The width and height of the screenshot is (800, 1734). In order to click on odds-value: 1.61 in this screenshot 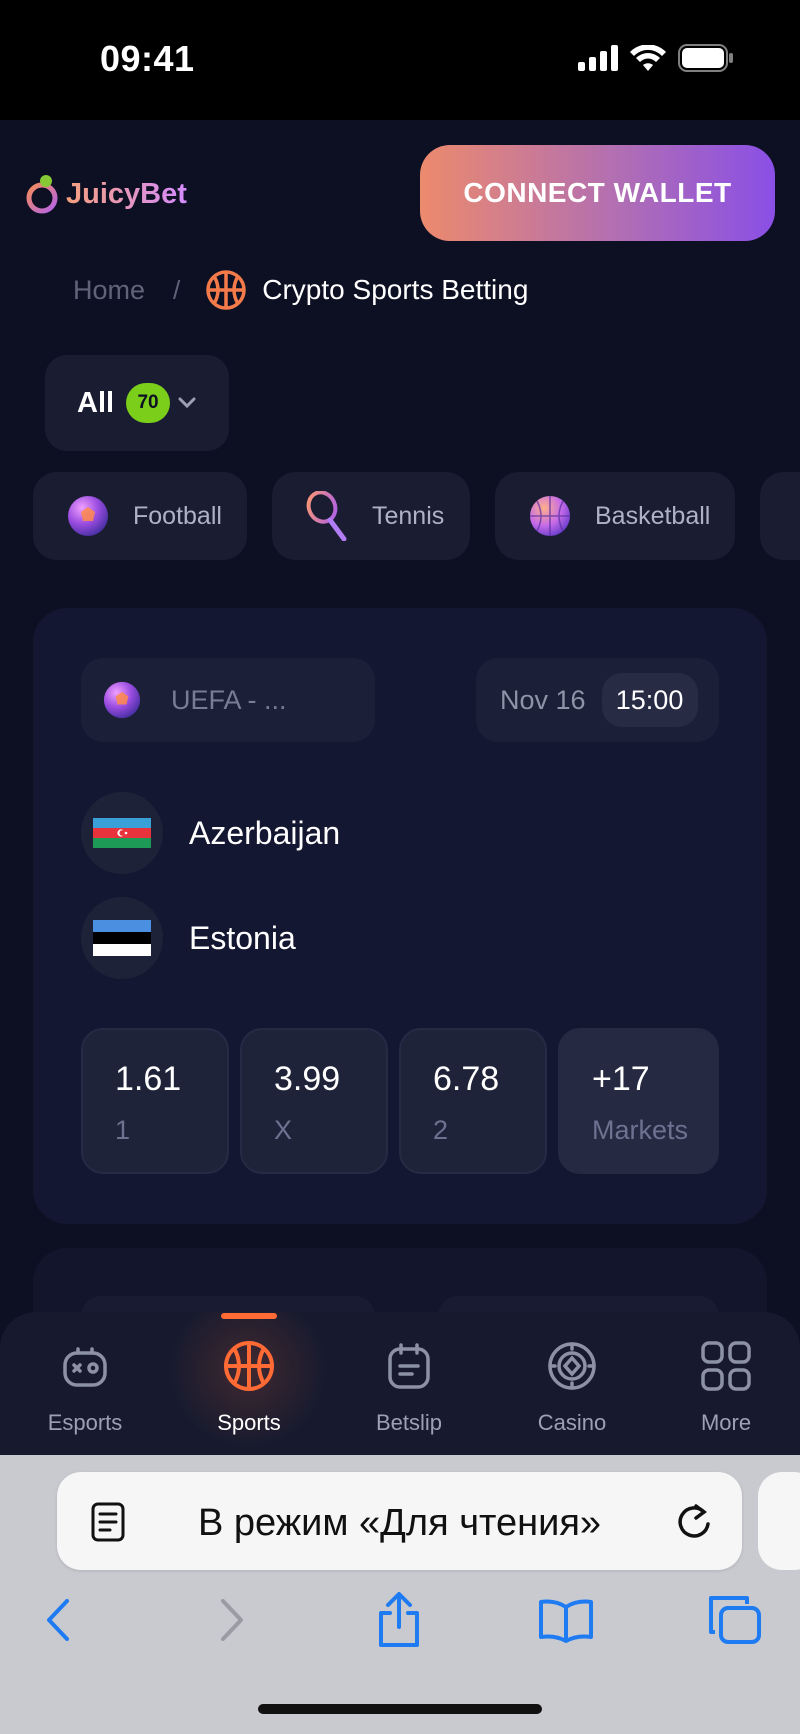, I will do `click(148, 1079)`.